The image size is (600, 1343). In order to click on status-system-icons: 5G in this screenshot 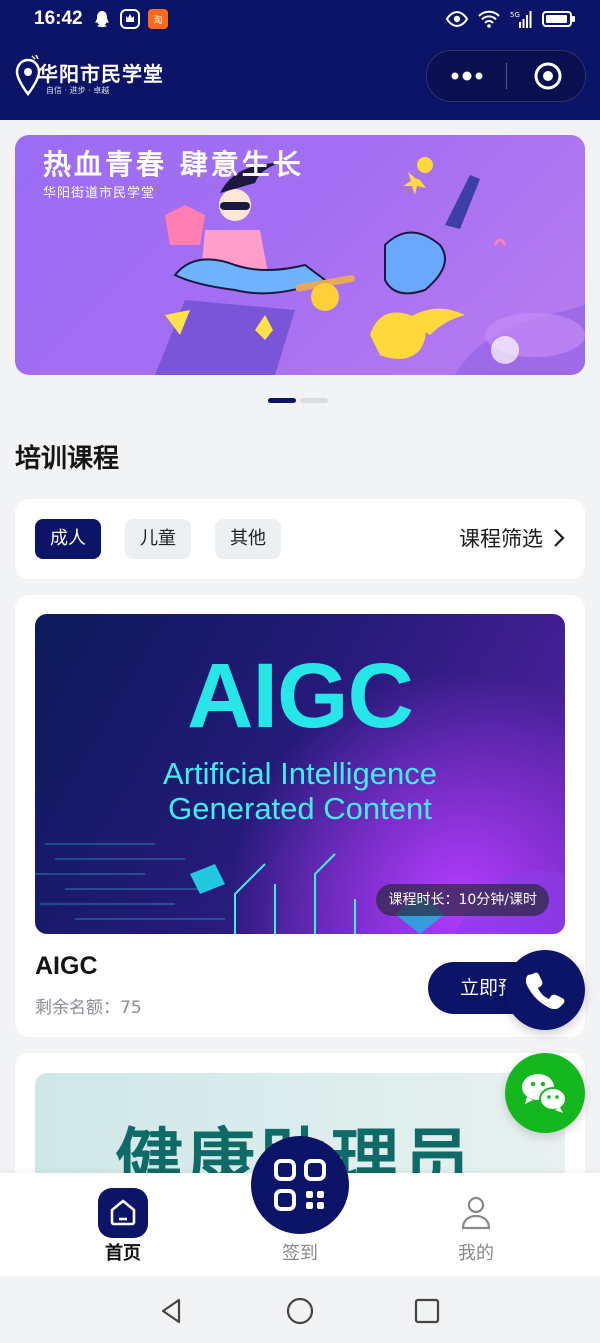, I will do `click(511, 19)`.